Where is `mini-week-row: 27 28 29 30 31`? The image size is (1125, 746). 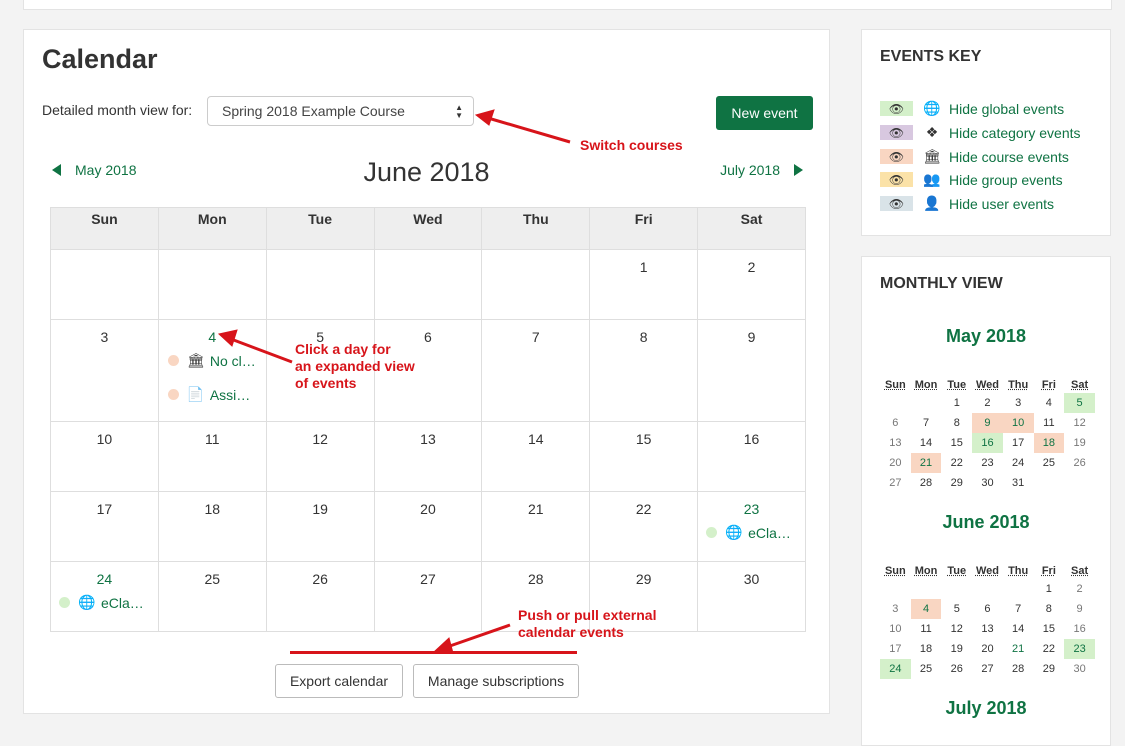 mini-week-row: 27 28 29 30 31 is located at coordinates (987, 483).